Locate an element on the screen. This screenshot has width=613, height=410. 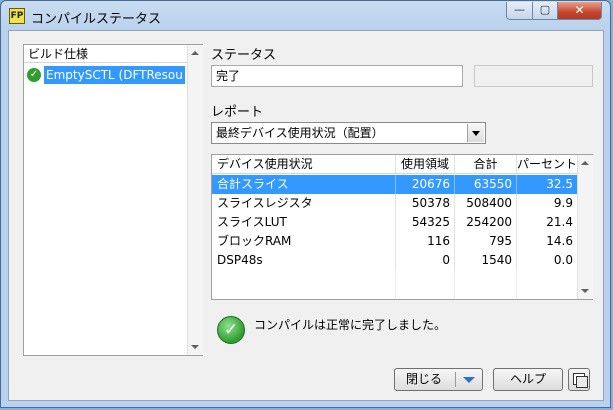
help-button: ヘルプ is located at coordinates (528, 379).